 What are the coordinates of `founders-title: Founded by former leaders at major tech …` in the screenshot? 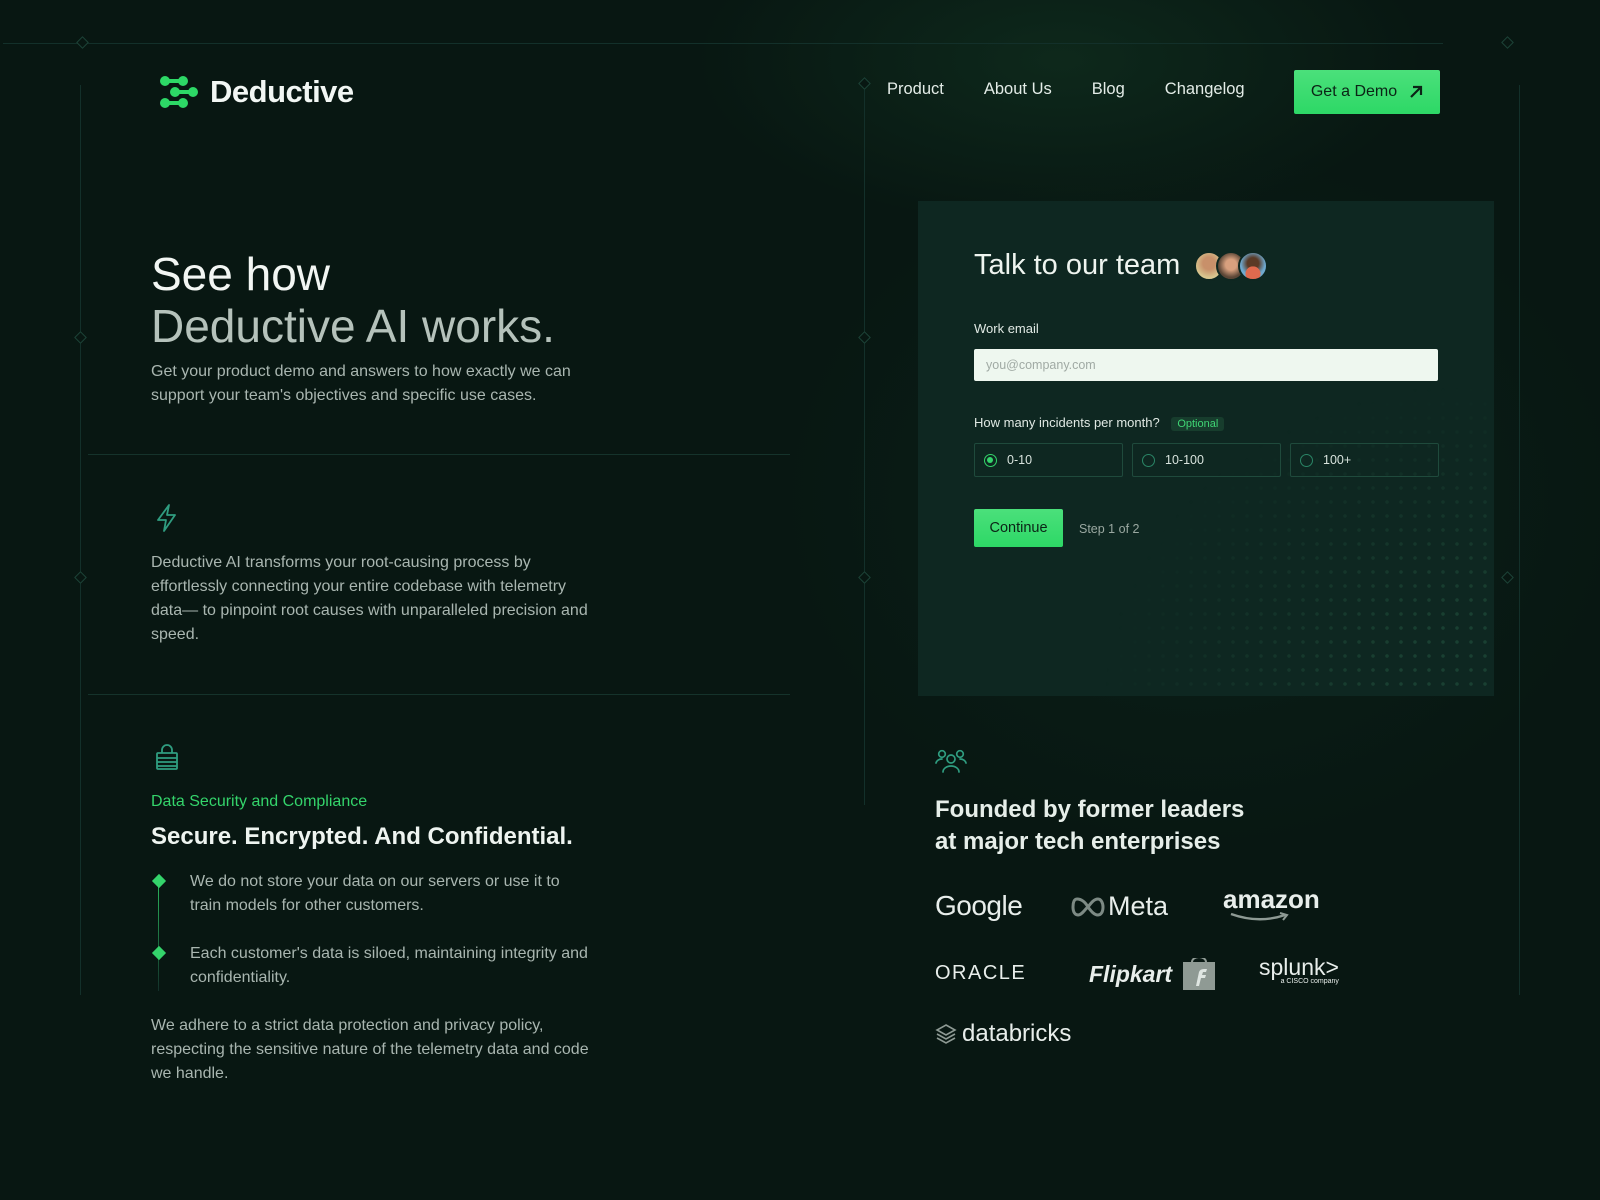 It's located at (1090, 825).